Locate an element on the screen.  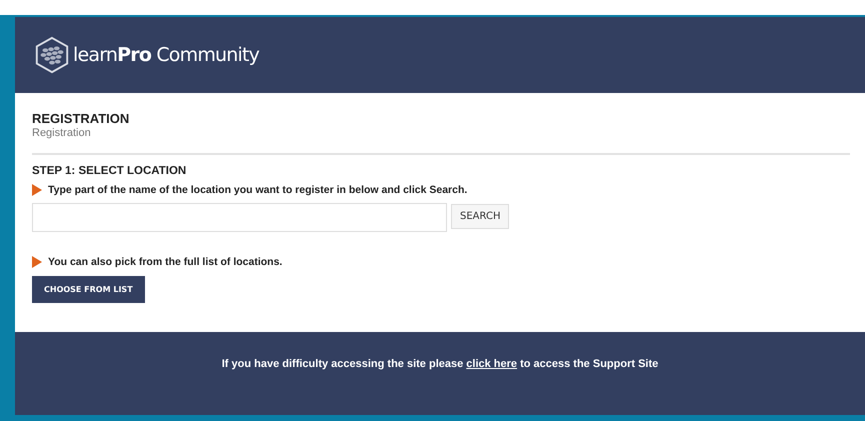
breadcrumb: Registration is located at coordinates (62, 133).